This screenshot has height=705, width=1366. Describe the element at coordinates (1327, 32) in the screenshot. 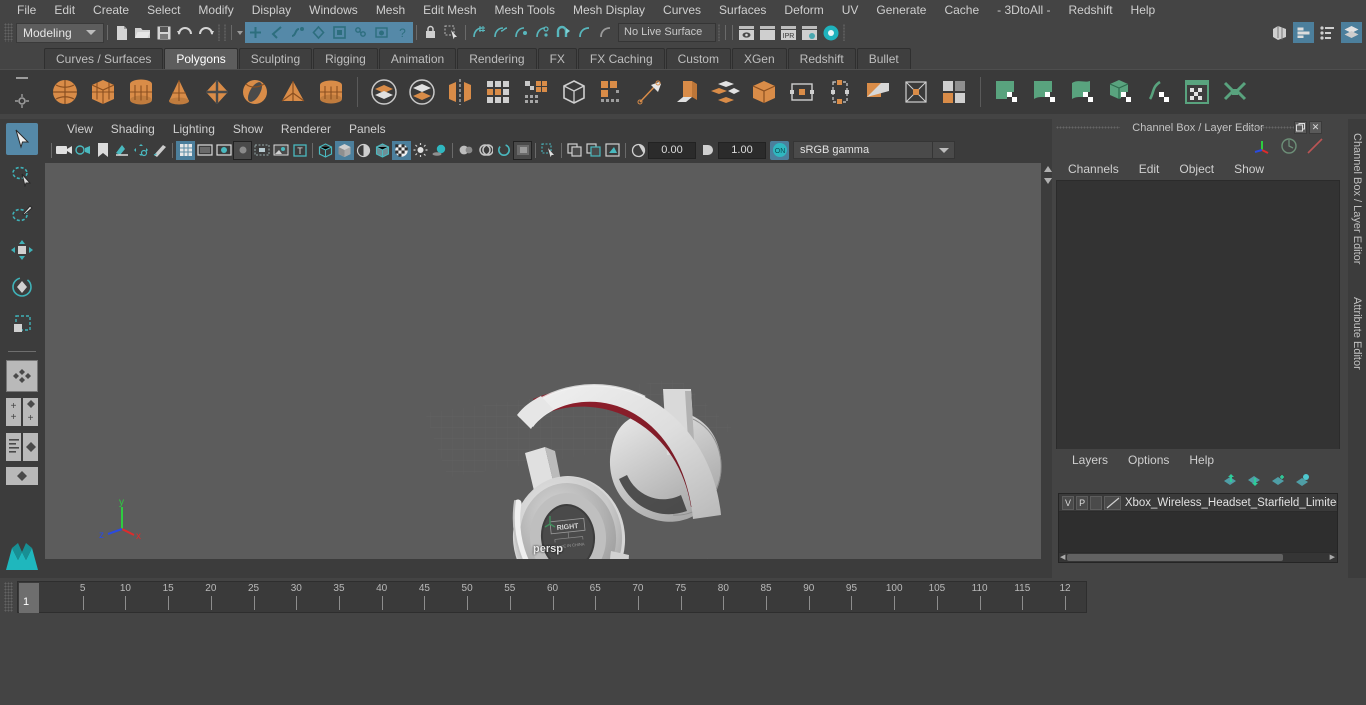

I see `show-hide-tool-settings-icon` at that location.